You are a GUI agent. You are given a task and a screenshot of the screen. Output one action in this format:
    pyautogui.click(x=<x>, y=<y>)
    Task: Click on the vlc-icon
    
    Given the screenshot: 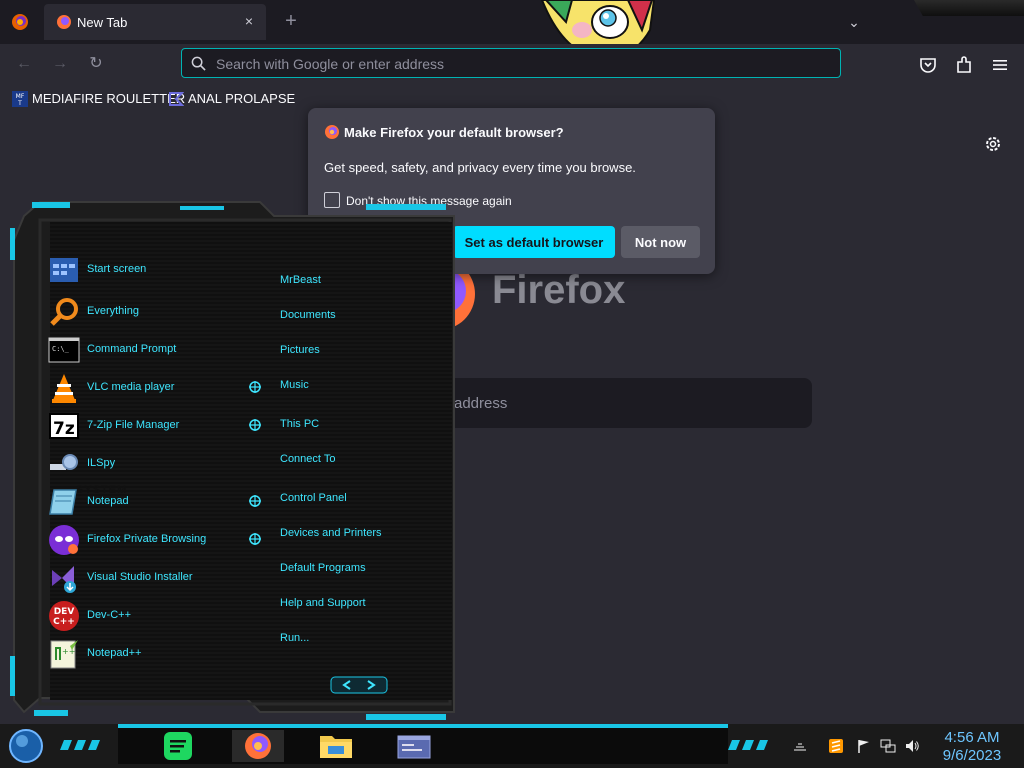 What is the action you would take?
    pyautogui.click(x=64, y=388)
    